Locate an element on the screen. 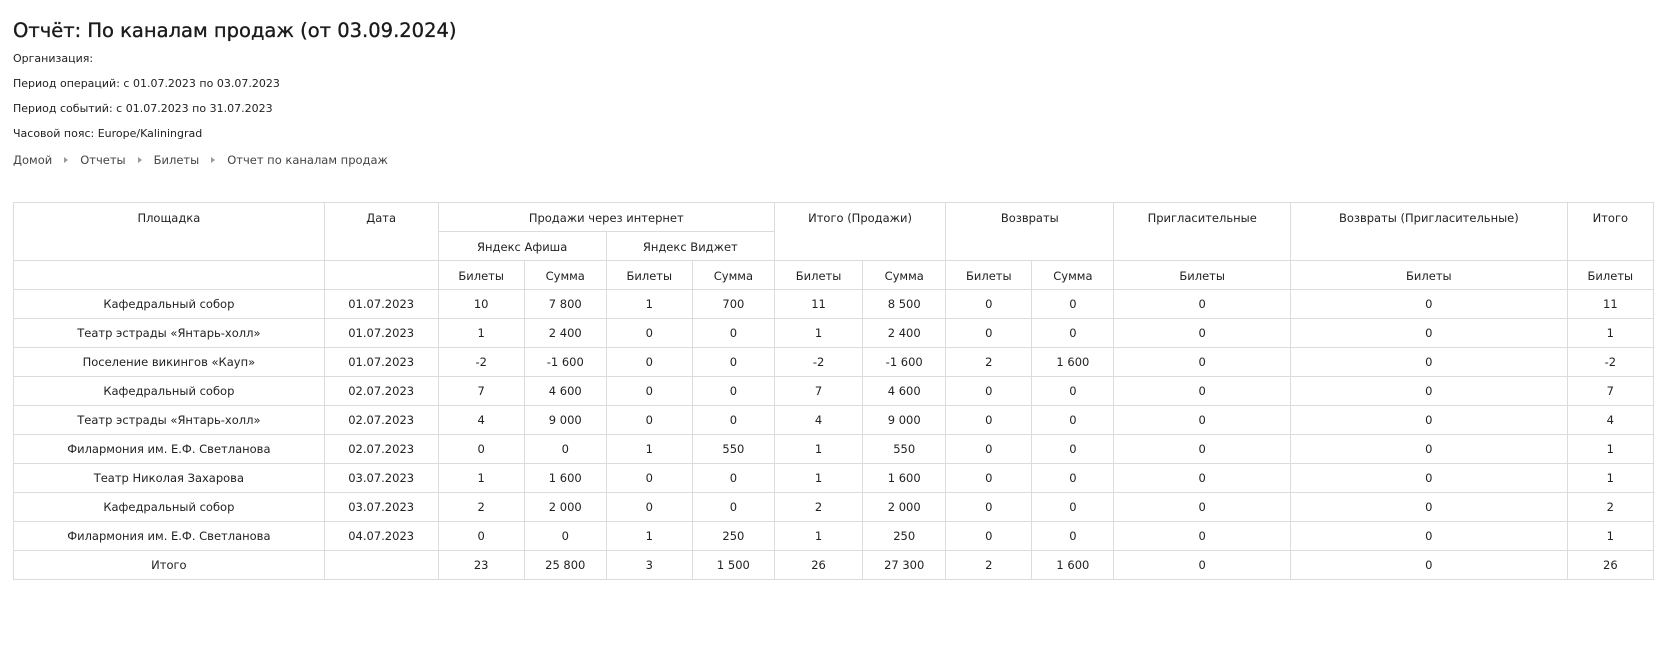  table-cell: 4 is located at coordinates (818, 420).